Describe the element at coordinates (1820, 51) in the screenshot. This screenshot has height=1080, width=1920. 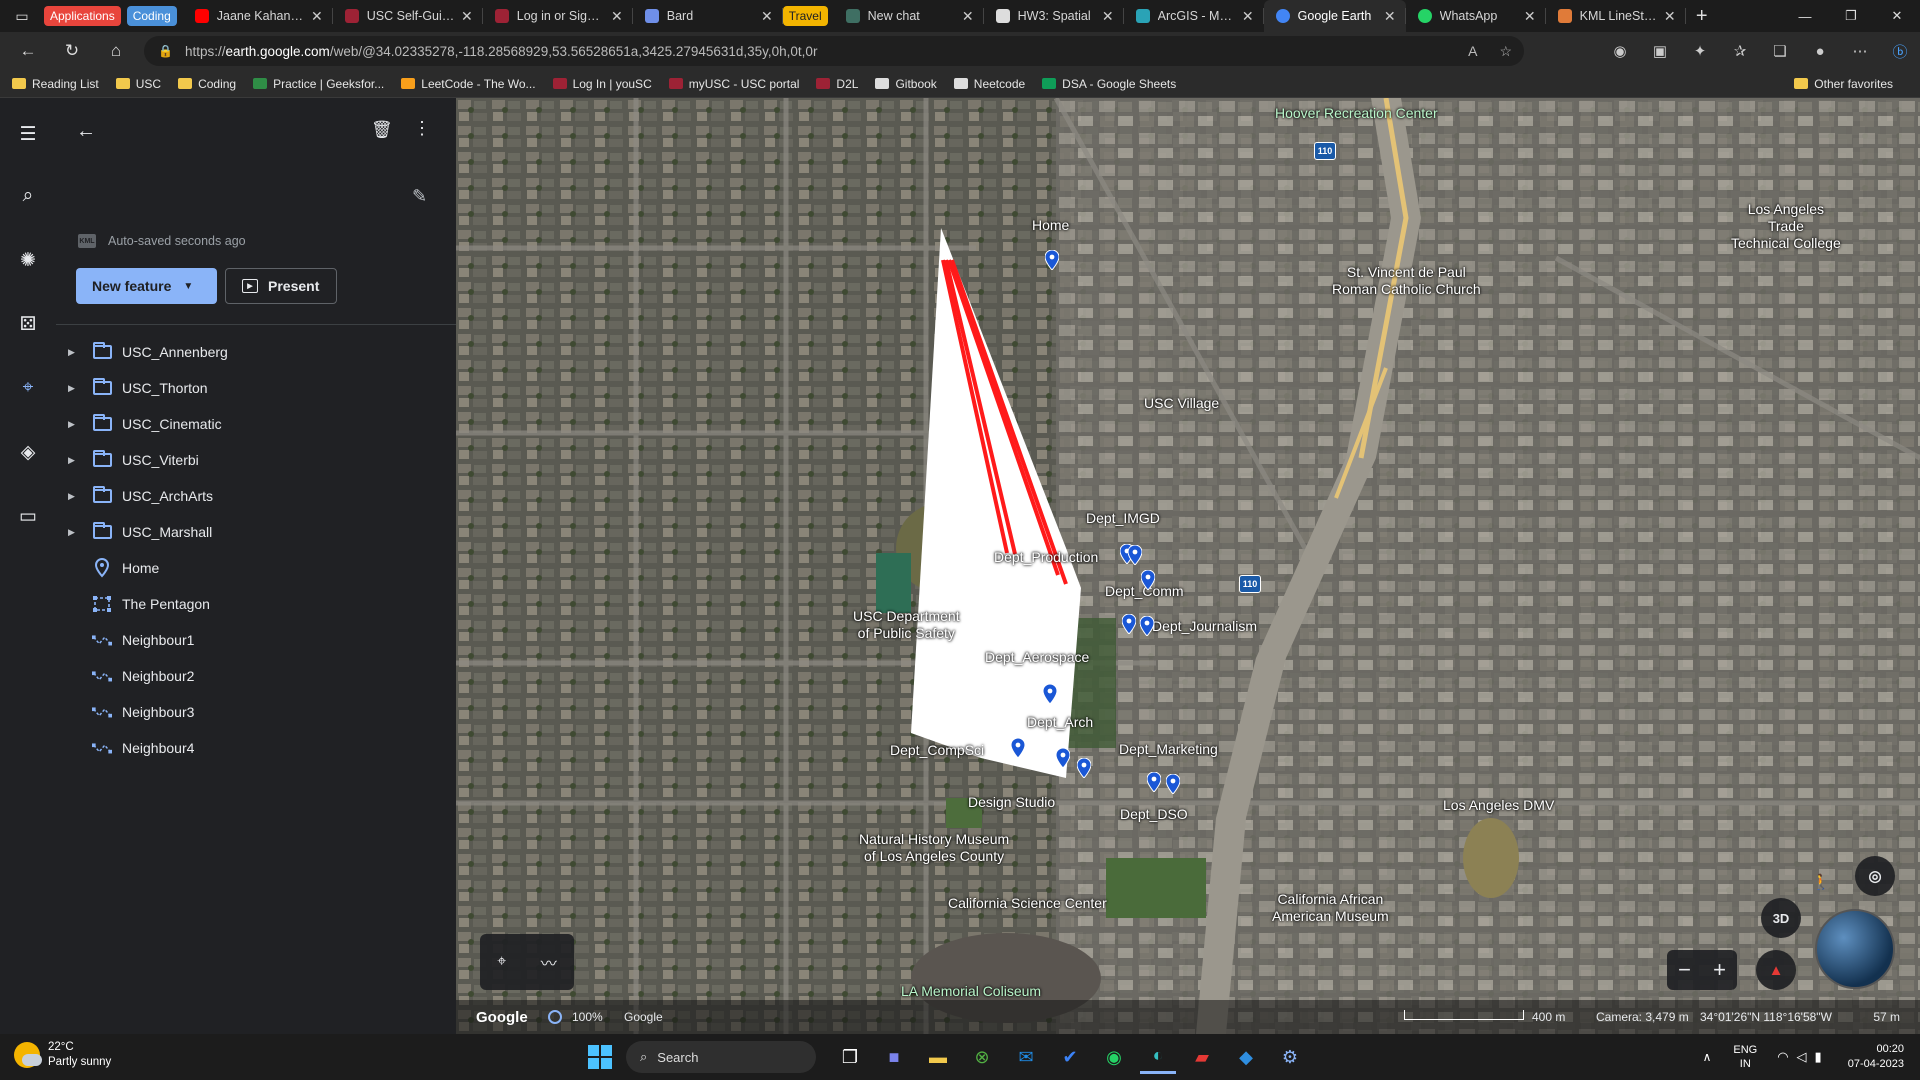
I see `profile-avatar: ●` at that location.